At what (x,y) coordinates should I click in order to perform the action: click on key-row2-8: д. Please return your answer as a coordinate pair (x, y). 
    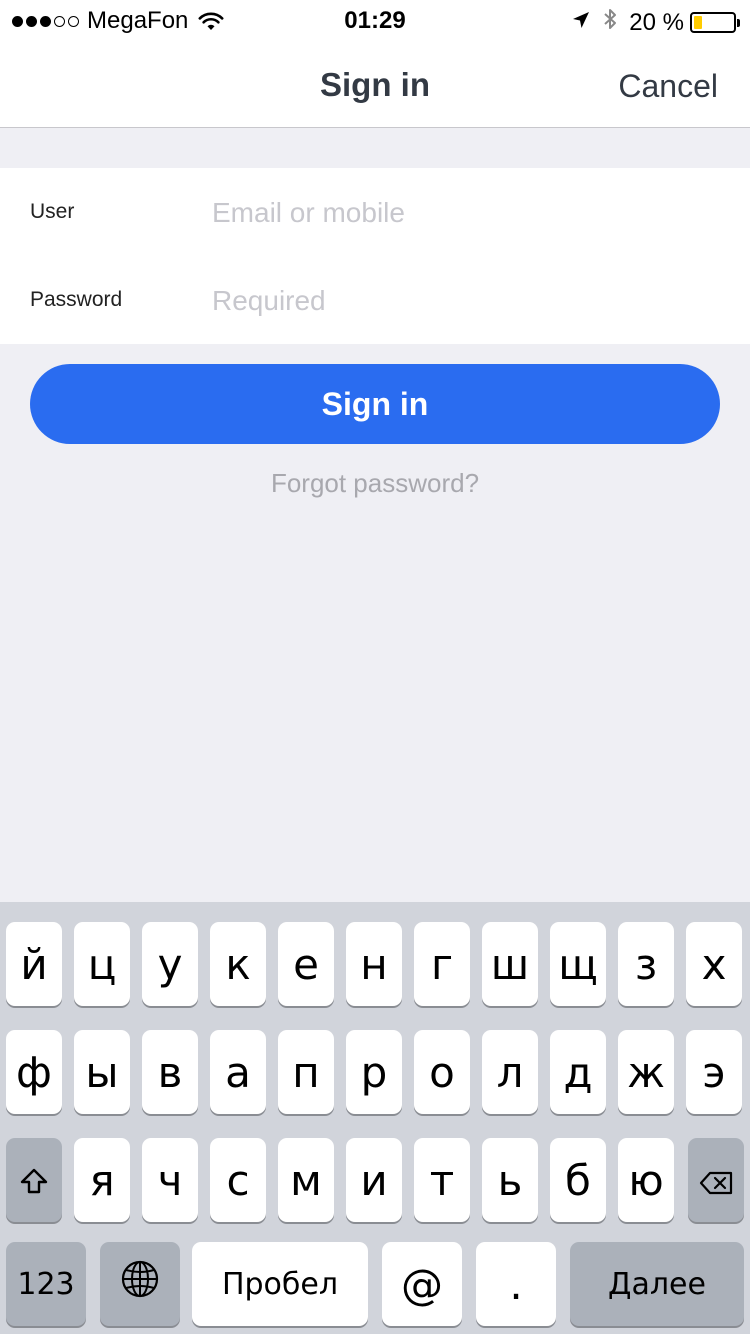
    Looking at the image, I should click on (578, 1072).